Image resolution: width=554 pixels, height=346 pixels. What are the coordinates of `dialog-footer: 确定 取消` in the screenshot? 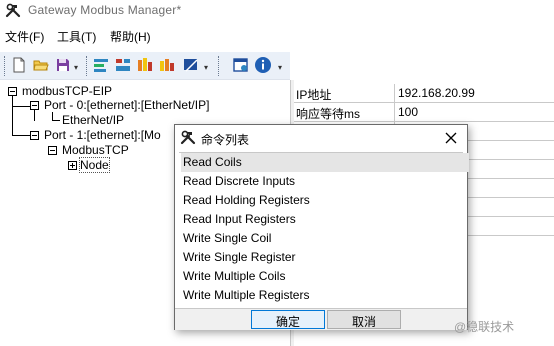 It's located at (321, 319).